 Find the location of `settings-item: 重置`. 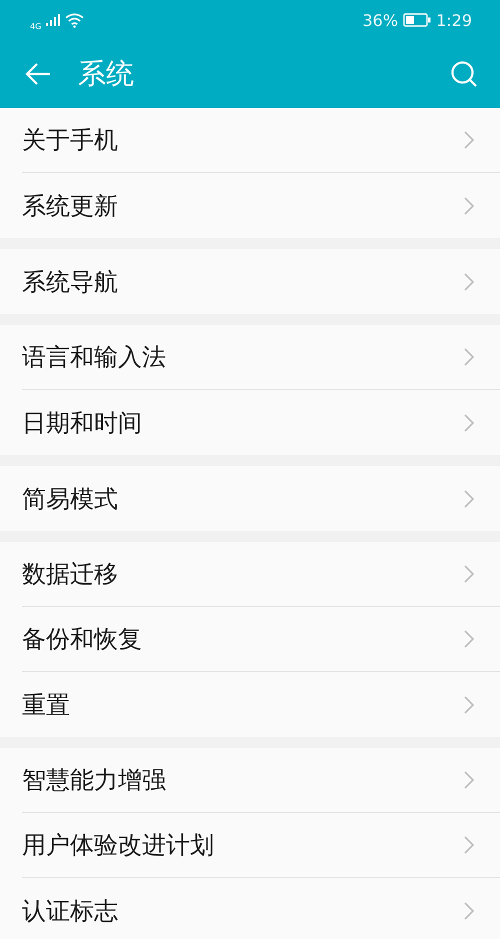

settings-item: 重置 is located at coordinates (261, 704).